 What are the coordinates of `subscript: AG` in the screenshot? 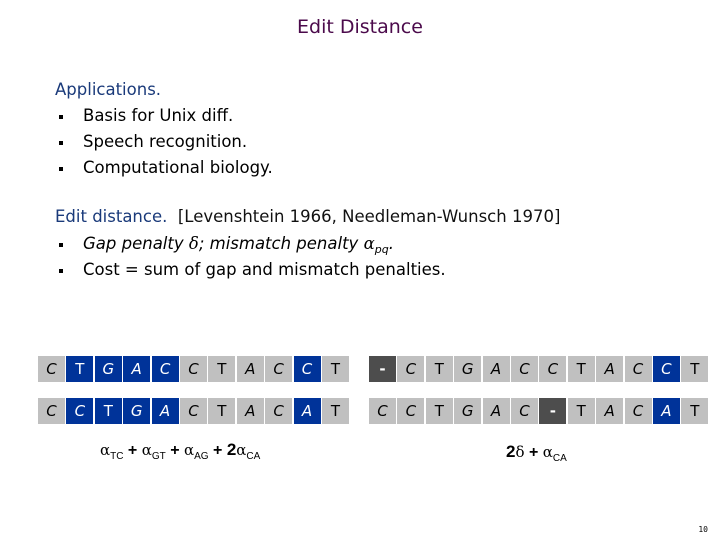 It's located at (201, 456).